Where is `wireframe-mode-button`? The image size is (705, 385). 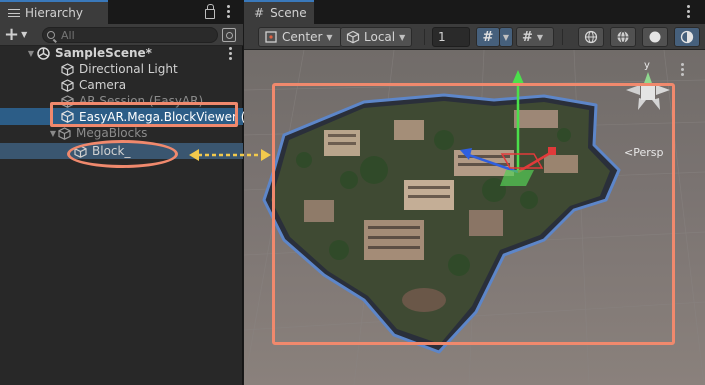
wireframe-mode-button is located at coordinates (591, 37).